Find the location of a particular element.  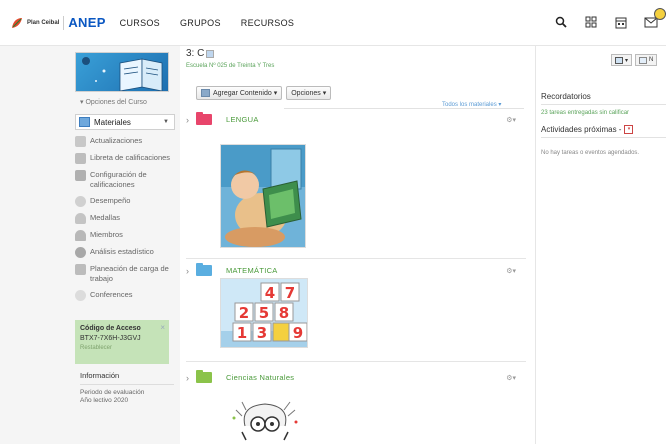

reset-code-link: Restablecer is located at coordinates (122, 348).